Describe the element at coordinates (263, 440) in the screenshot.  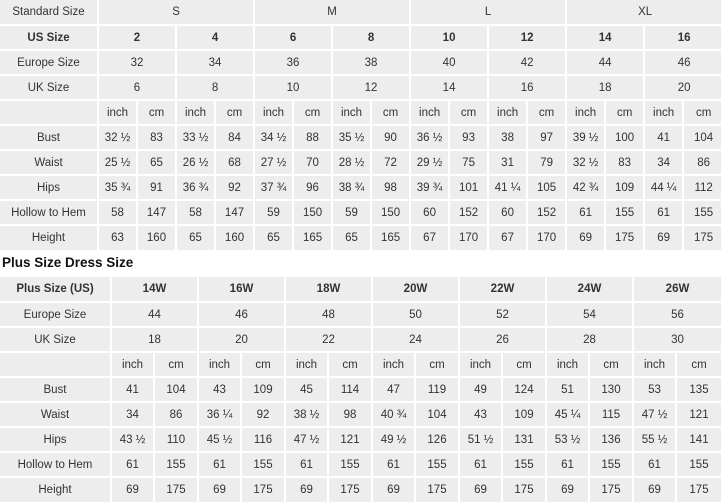
I see `measure-cell: 116` at that location.